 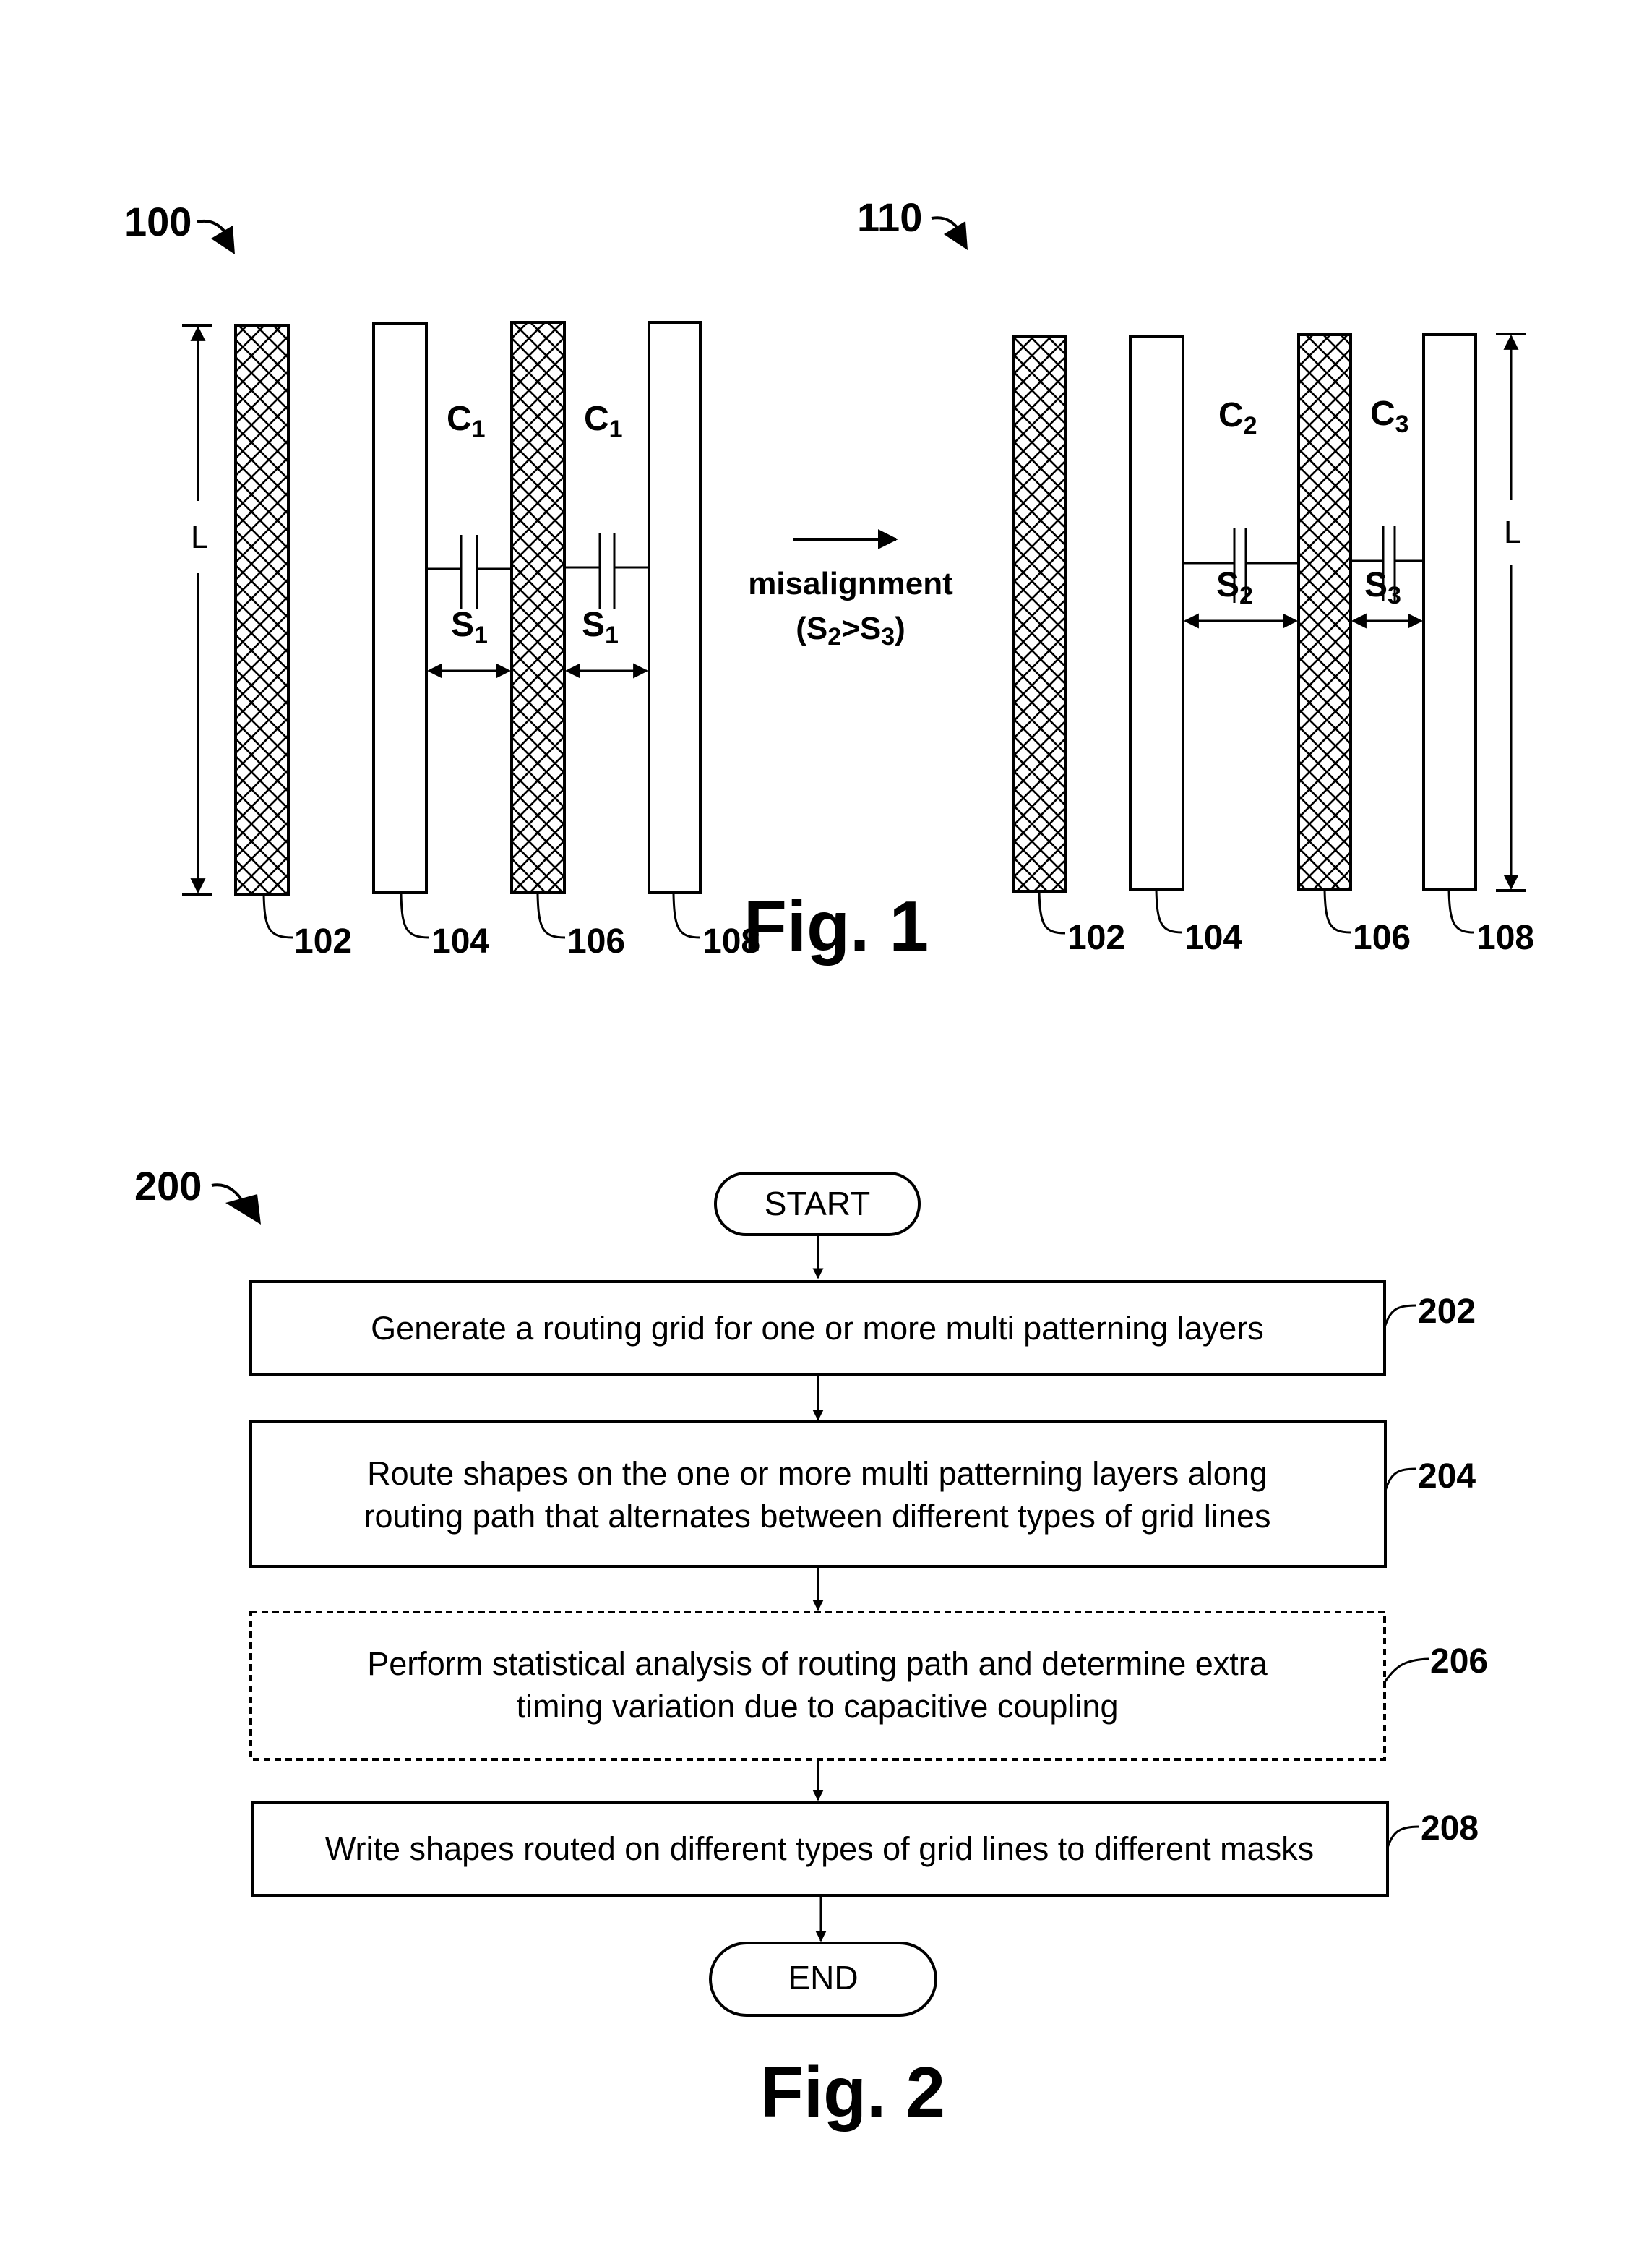 What do you see at coordinates (817, 1686) in the screenshot?
I see `step-206-box-dashed` at bounding box center [817, 1686].